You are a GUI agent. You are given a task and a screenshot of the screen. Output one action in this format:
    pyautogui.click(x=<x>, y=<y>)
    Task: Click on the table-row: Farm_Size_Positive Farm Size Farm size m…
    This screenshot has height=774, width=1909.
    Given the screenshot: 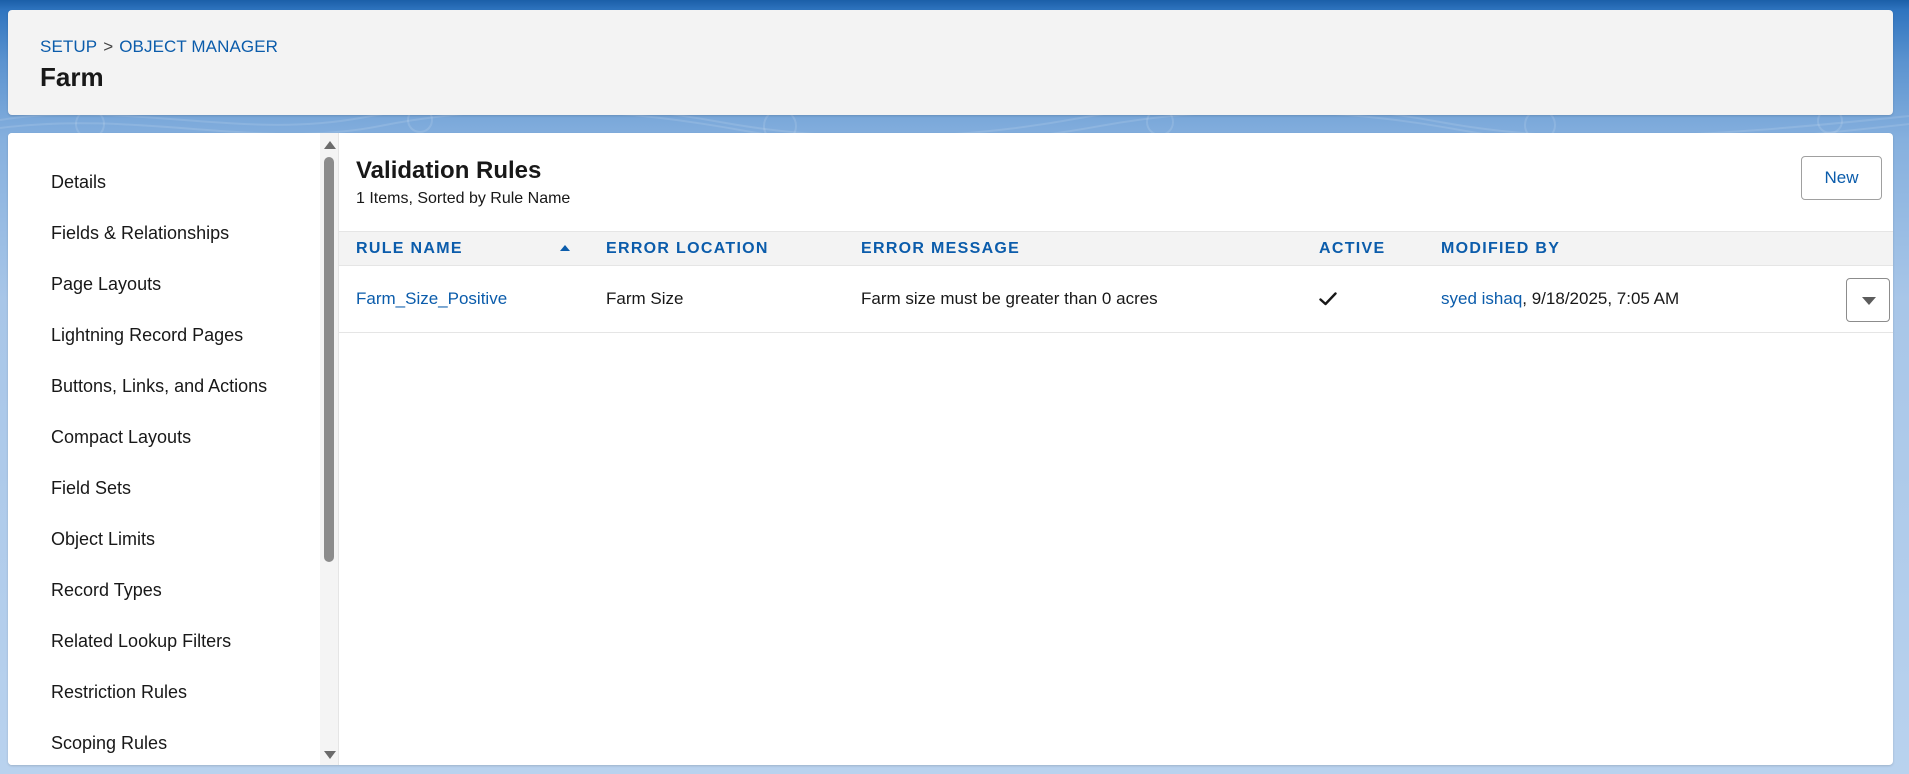 What is the action you would take?
    pyautogui.click(x=1116, y=299)
    